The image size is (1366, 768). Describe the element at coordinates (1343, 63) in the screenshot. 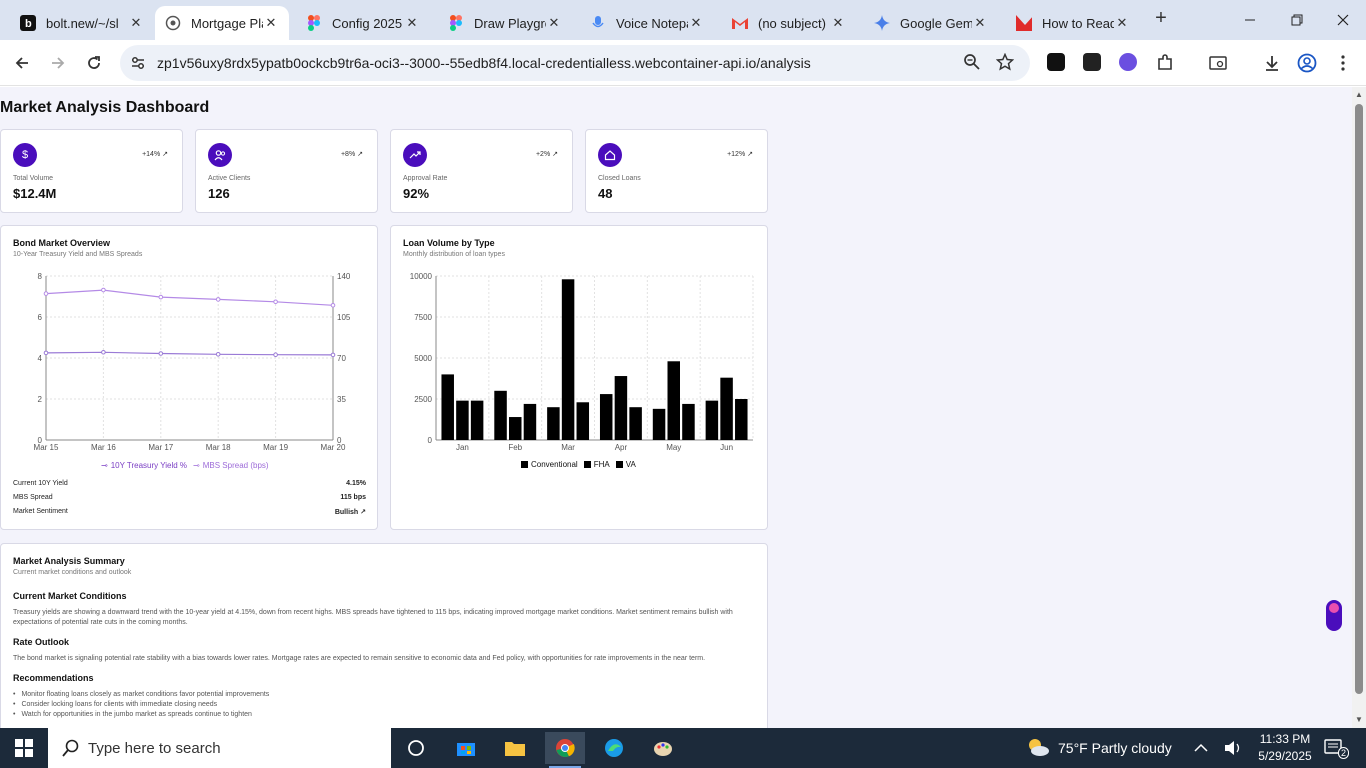

I see `menu-icon` at that location.